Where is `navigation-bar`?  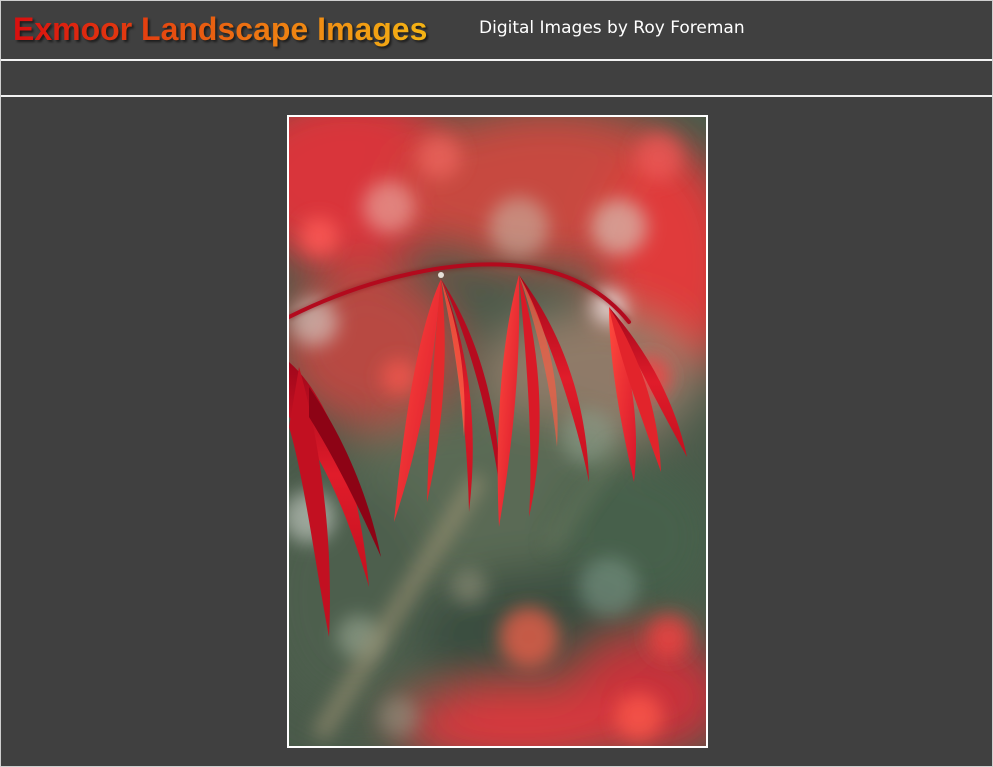 navigation-bar is located at coordinates (496, 78).